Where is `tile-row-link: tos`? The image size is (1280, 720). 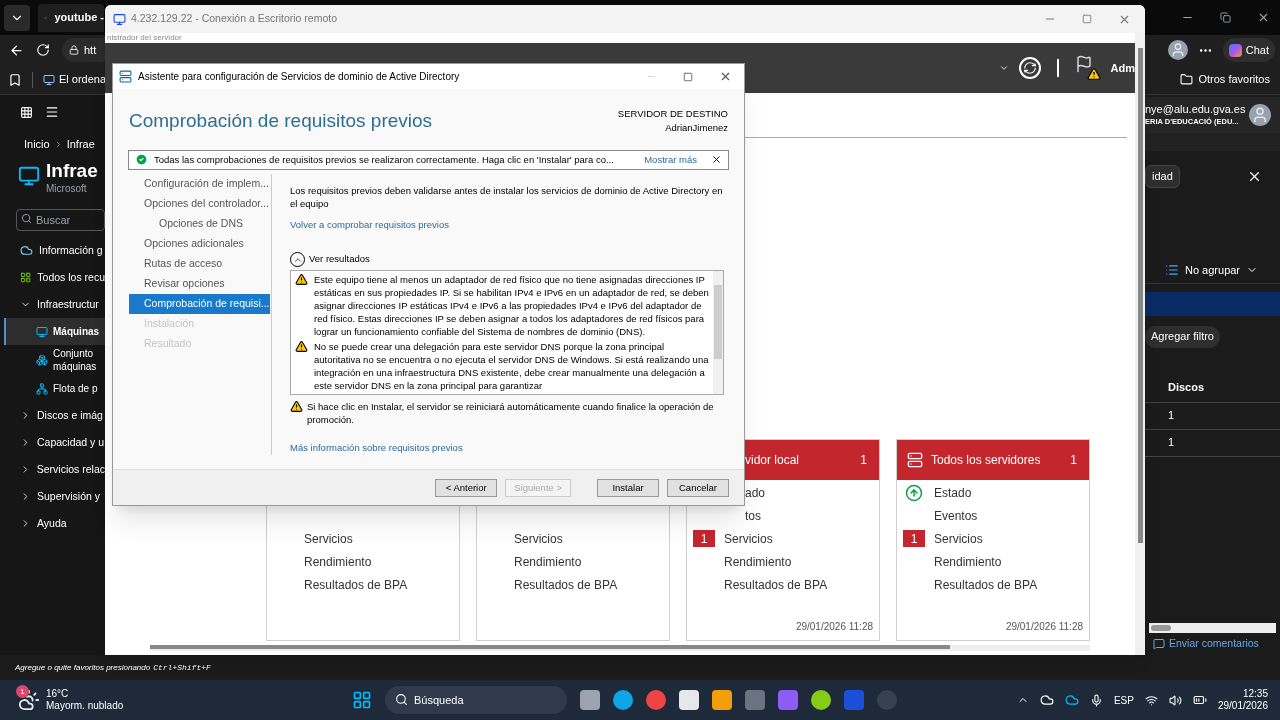
tile-row-link: tos is located at coordinates (753, 515).